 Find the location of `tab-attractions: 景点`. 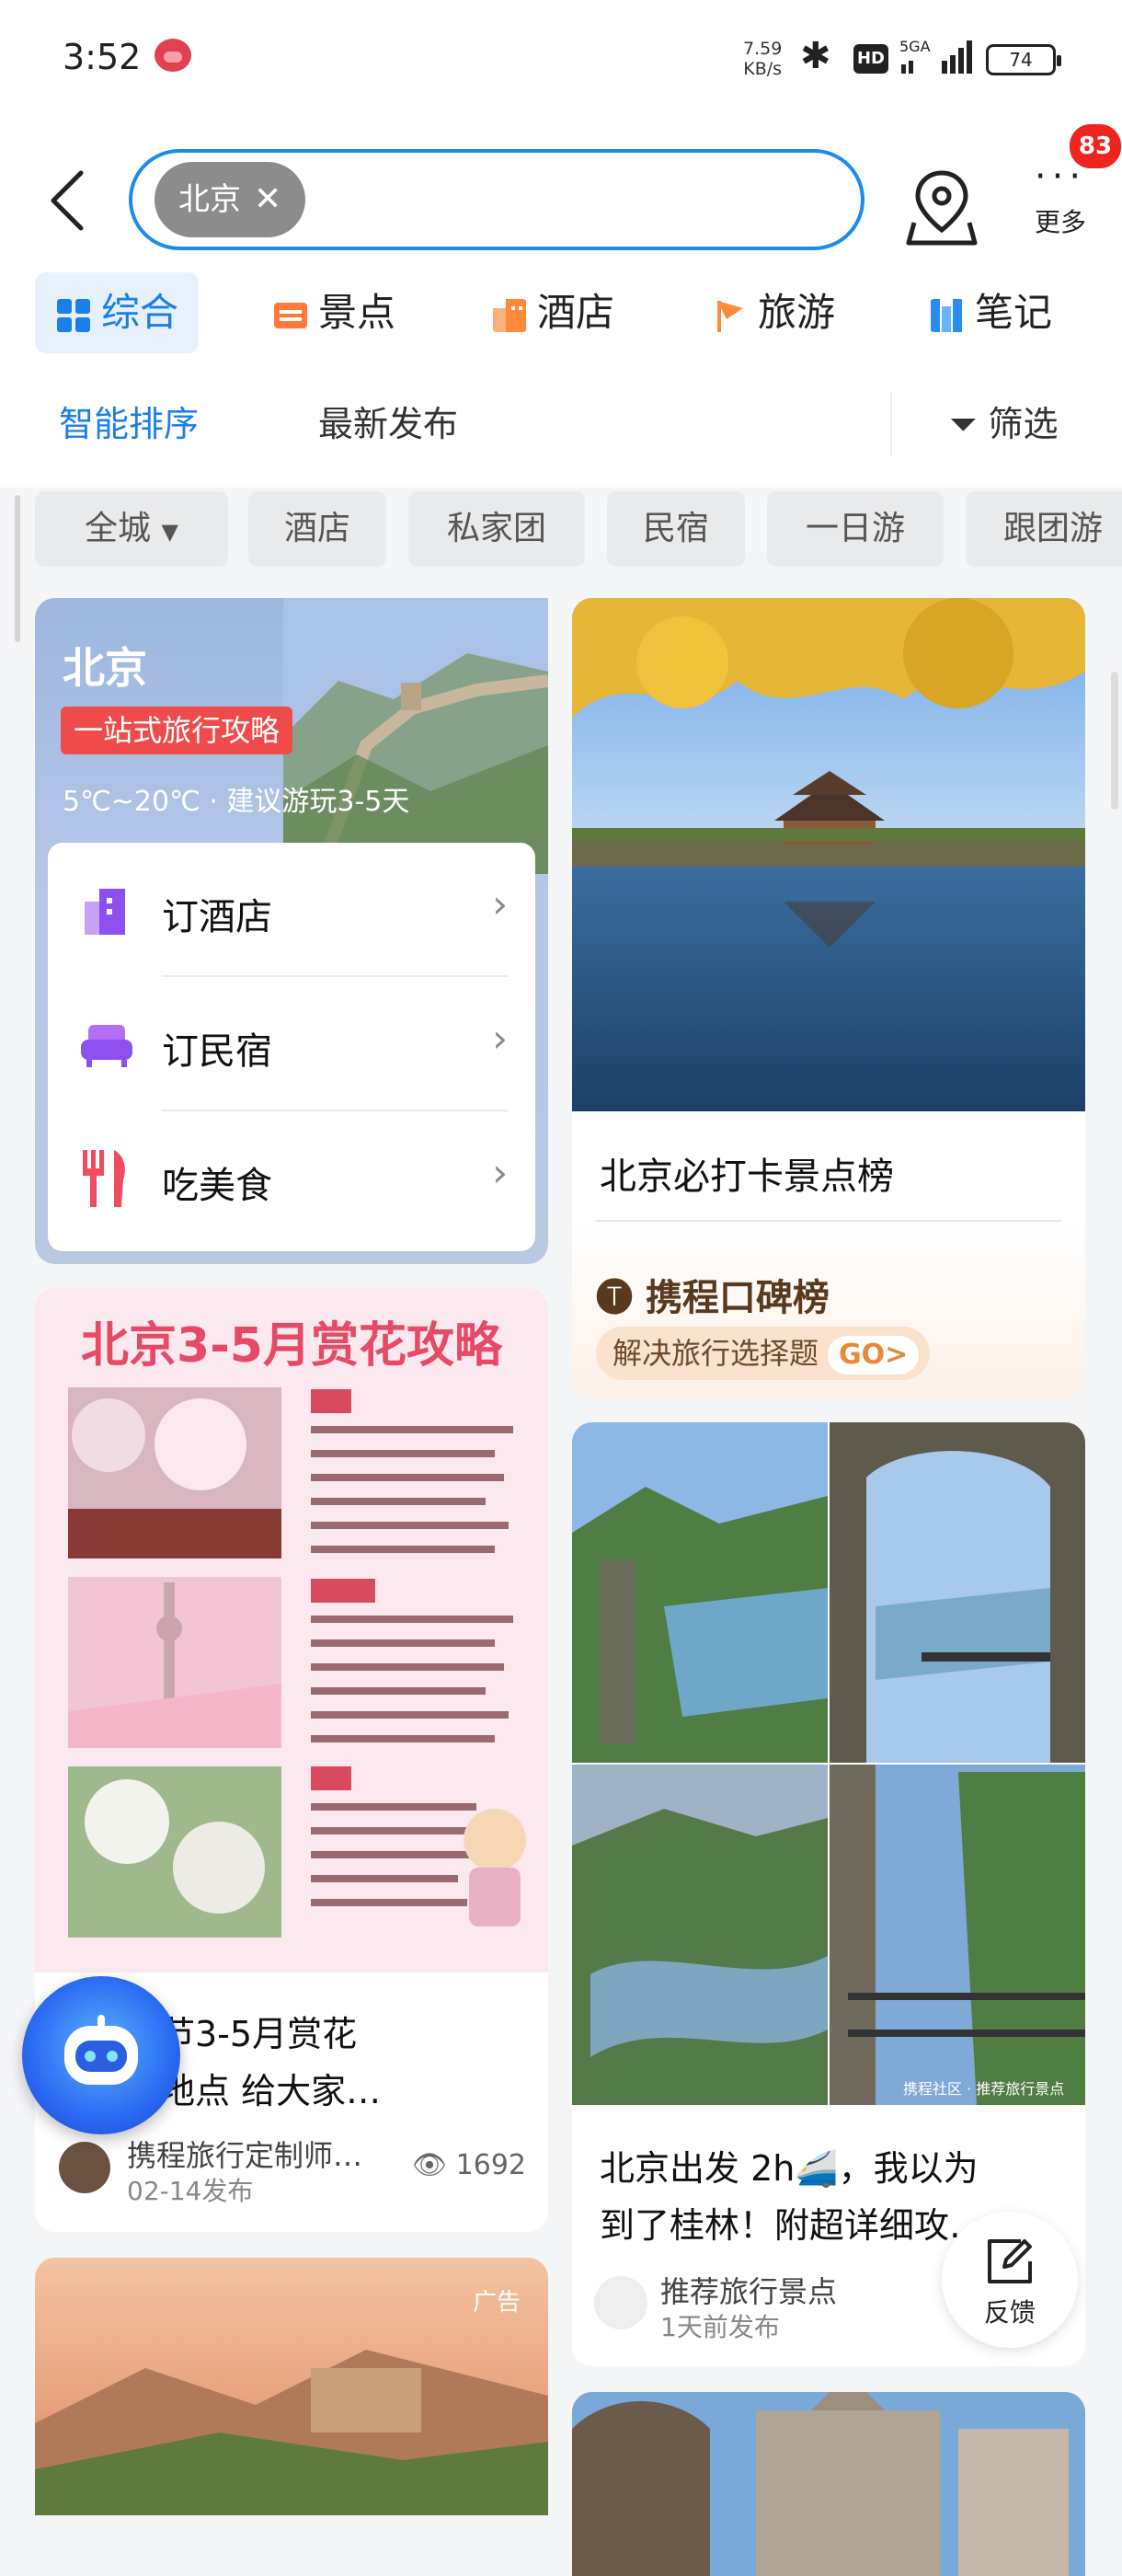

tab-attractions: 景点 is located at coordinates (333, 312).